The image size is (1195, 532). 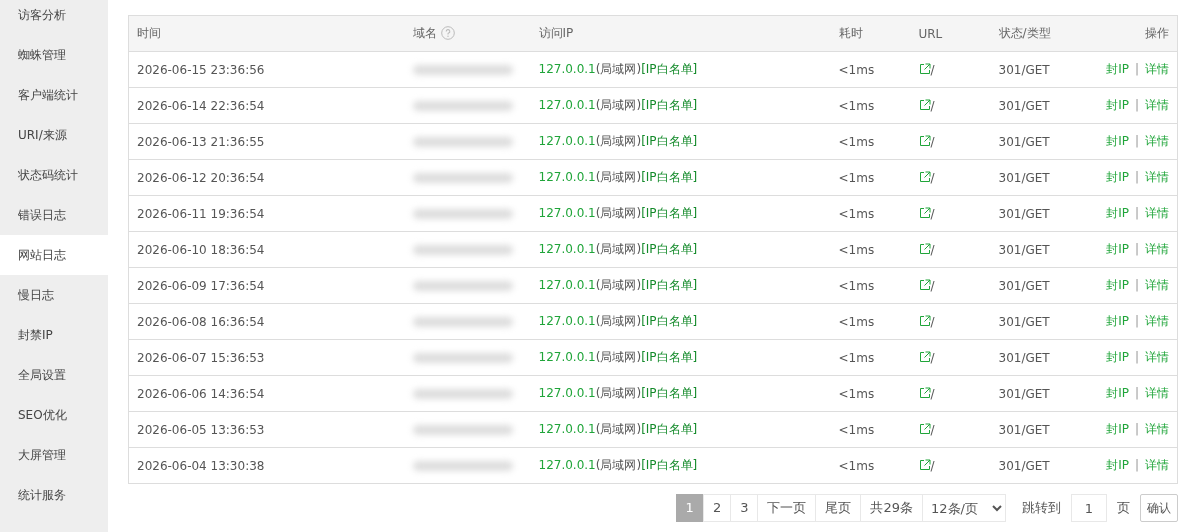 I want to click on sidebar-item: 蜘蛛管理, so click(x=54, y=55).